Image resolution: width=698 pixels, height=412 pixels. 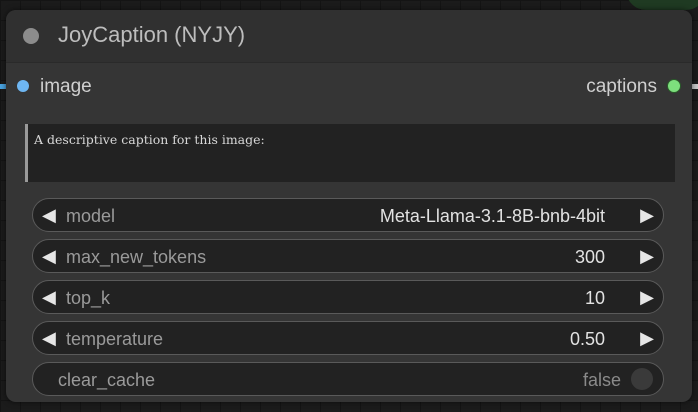 What do you see at coordinates (601, 380) in the screenshot?
I see `clear-cache-value: false` at bounding box center [601, 380].